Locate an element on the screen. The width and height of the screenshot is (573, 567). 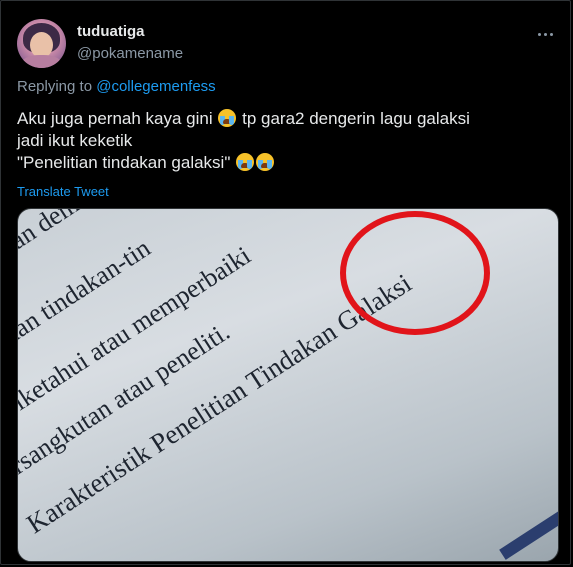
tweet-line1-part2: tp gara2 dengerin lagu galaksi is located at coordinates (353, 118).